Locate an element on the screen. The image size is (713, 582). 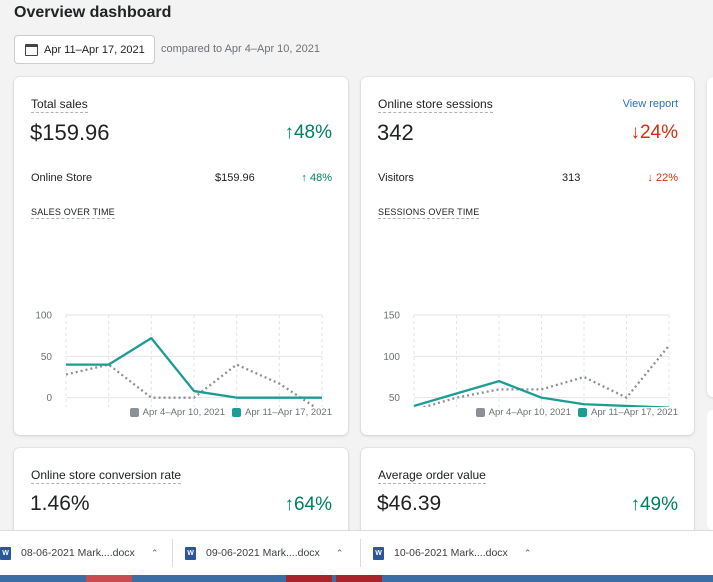
sessions-value: 342 is located at coordinates (395, 132).